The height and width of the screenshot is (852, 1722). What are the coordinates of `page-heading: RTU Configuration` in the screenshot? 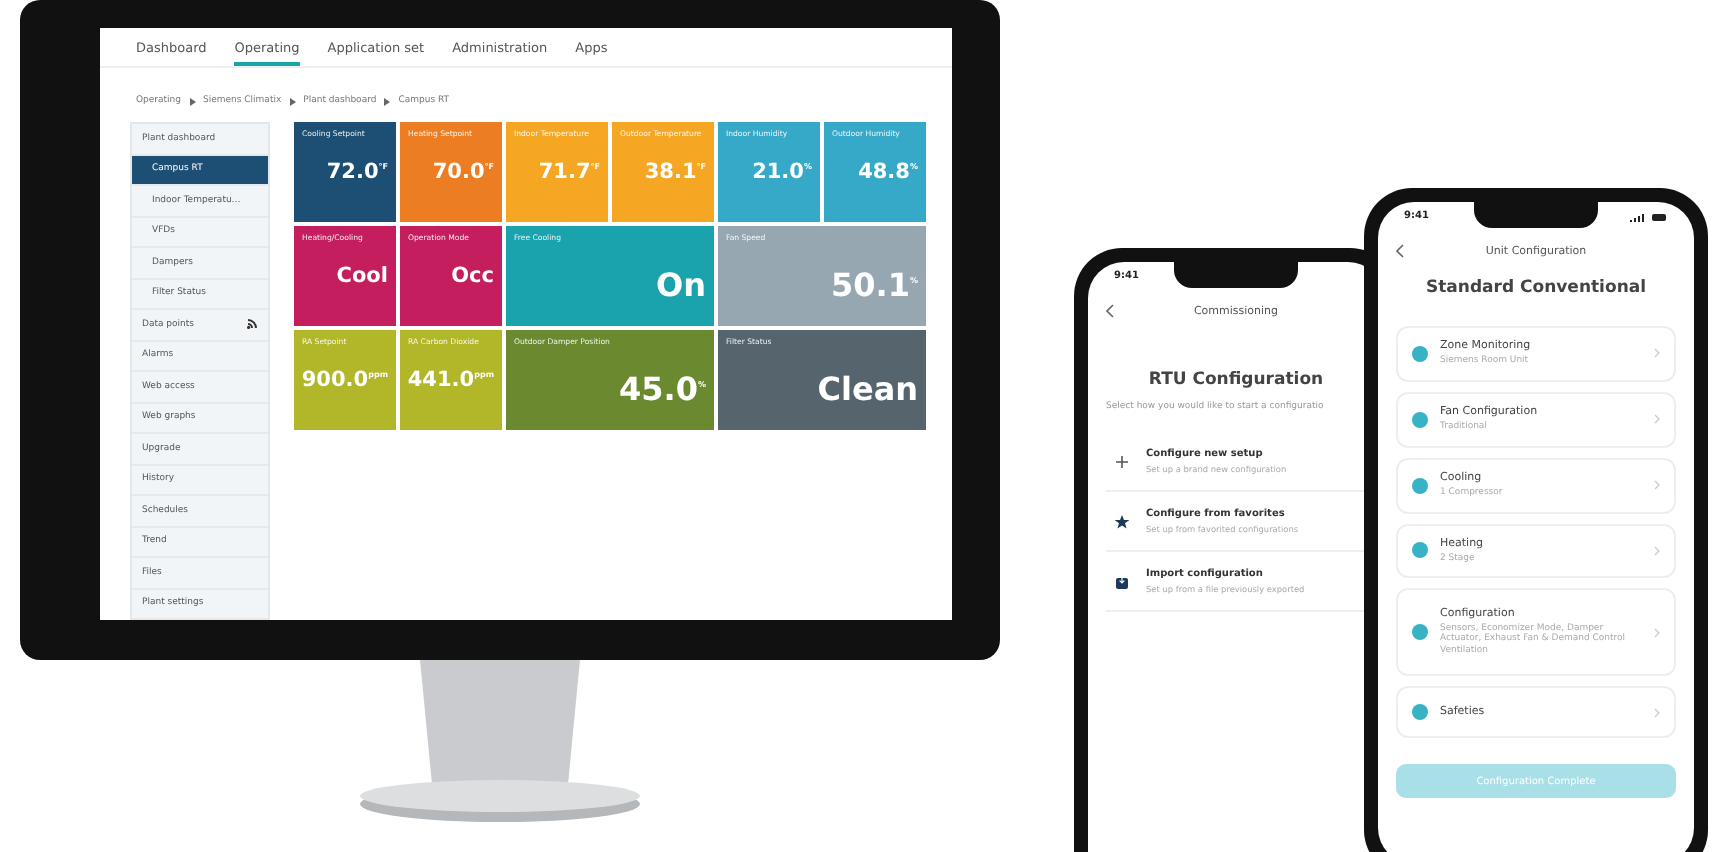 It's located at (1236, 380).